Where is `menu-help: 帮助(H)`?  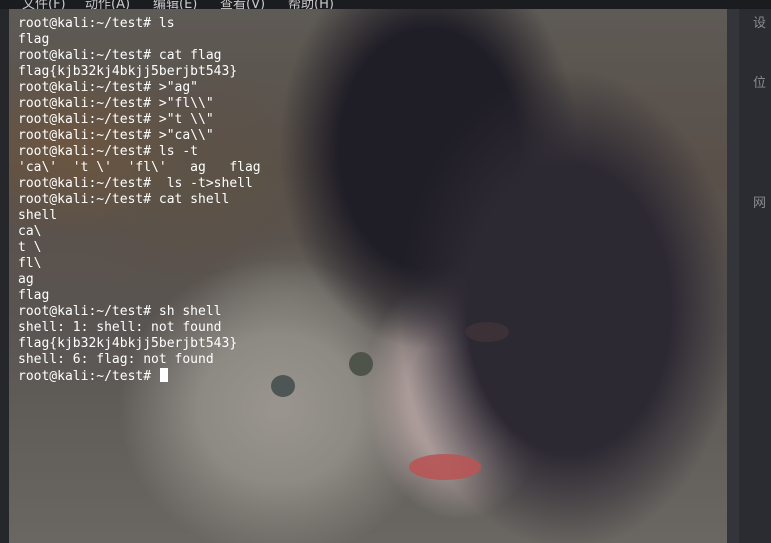
menu-help: 帮助(H) is located at coordinates (311, 4).